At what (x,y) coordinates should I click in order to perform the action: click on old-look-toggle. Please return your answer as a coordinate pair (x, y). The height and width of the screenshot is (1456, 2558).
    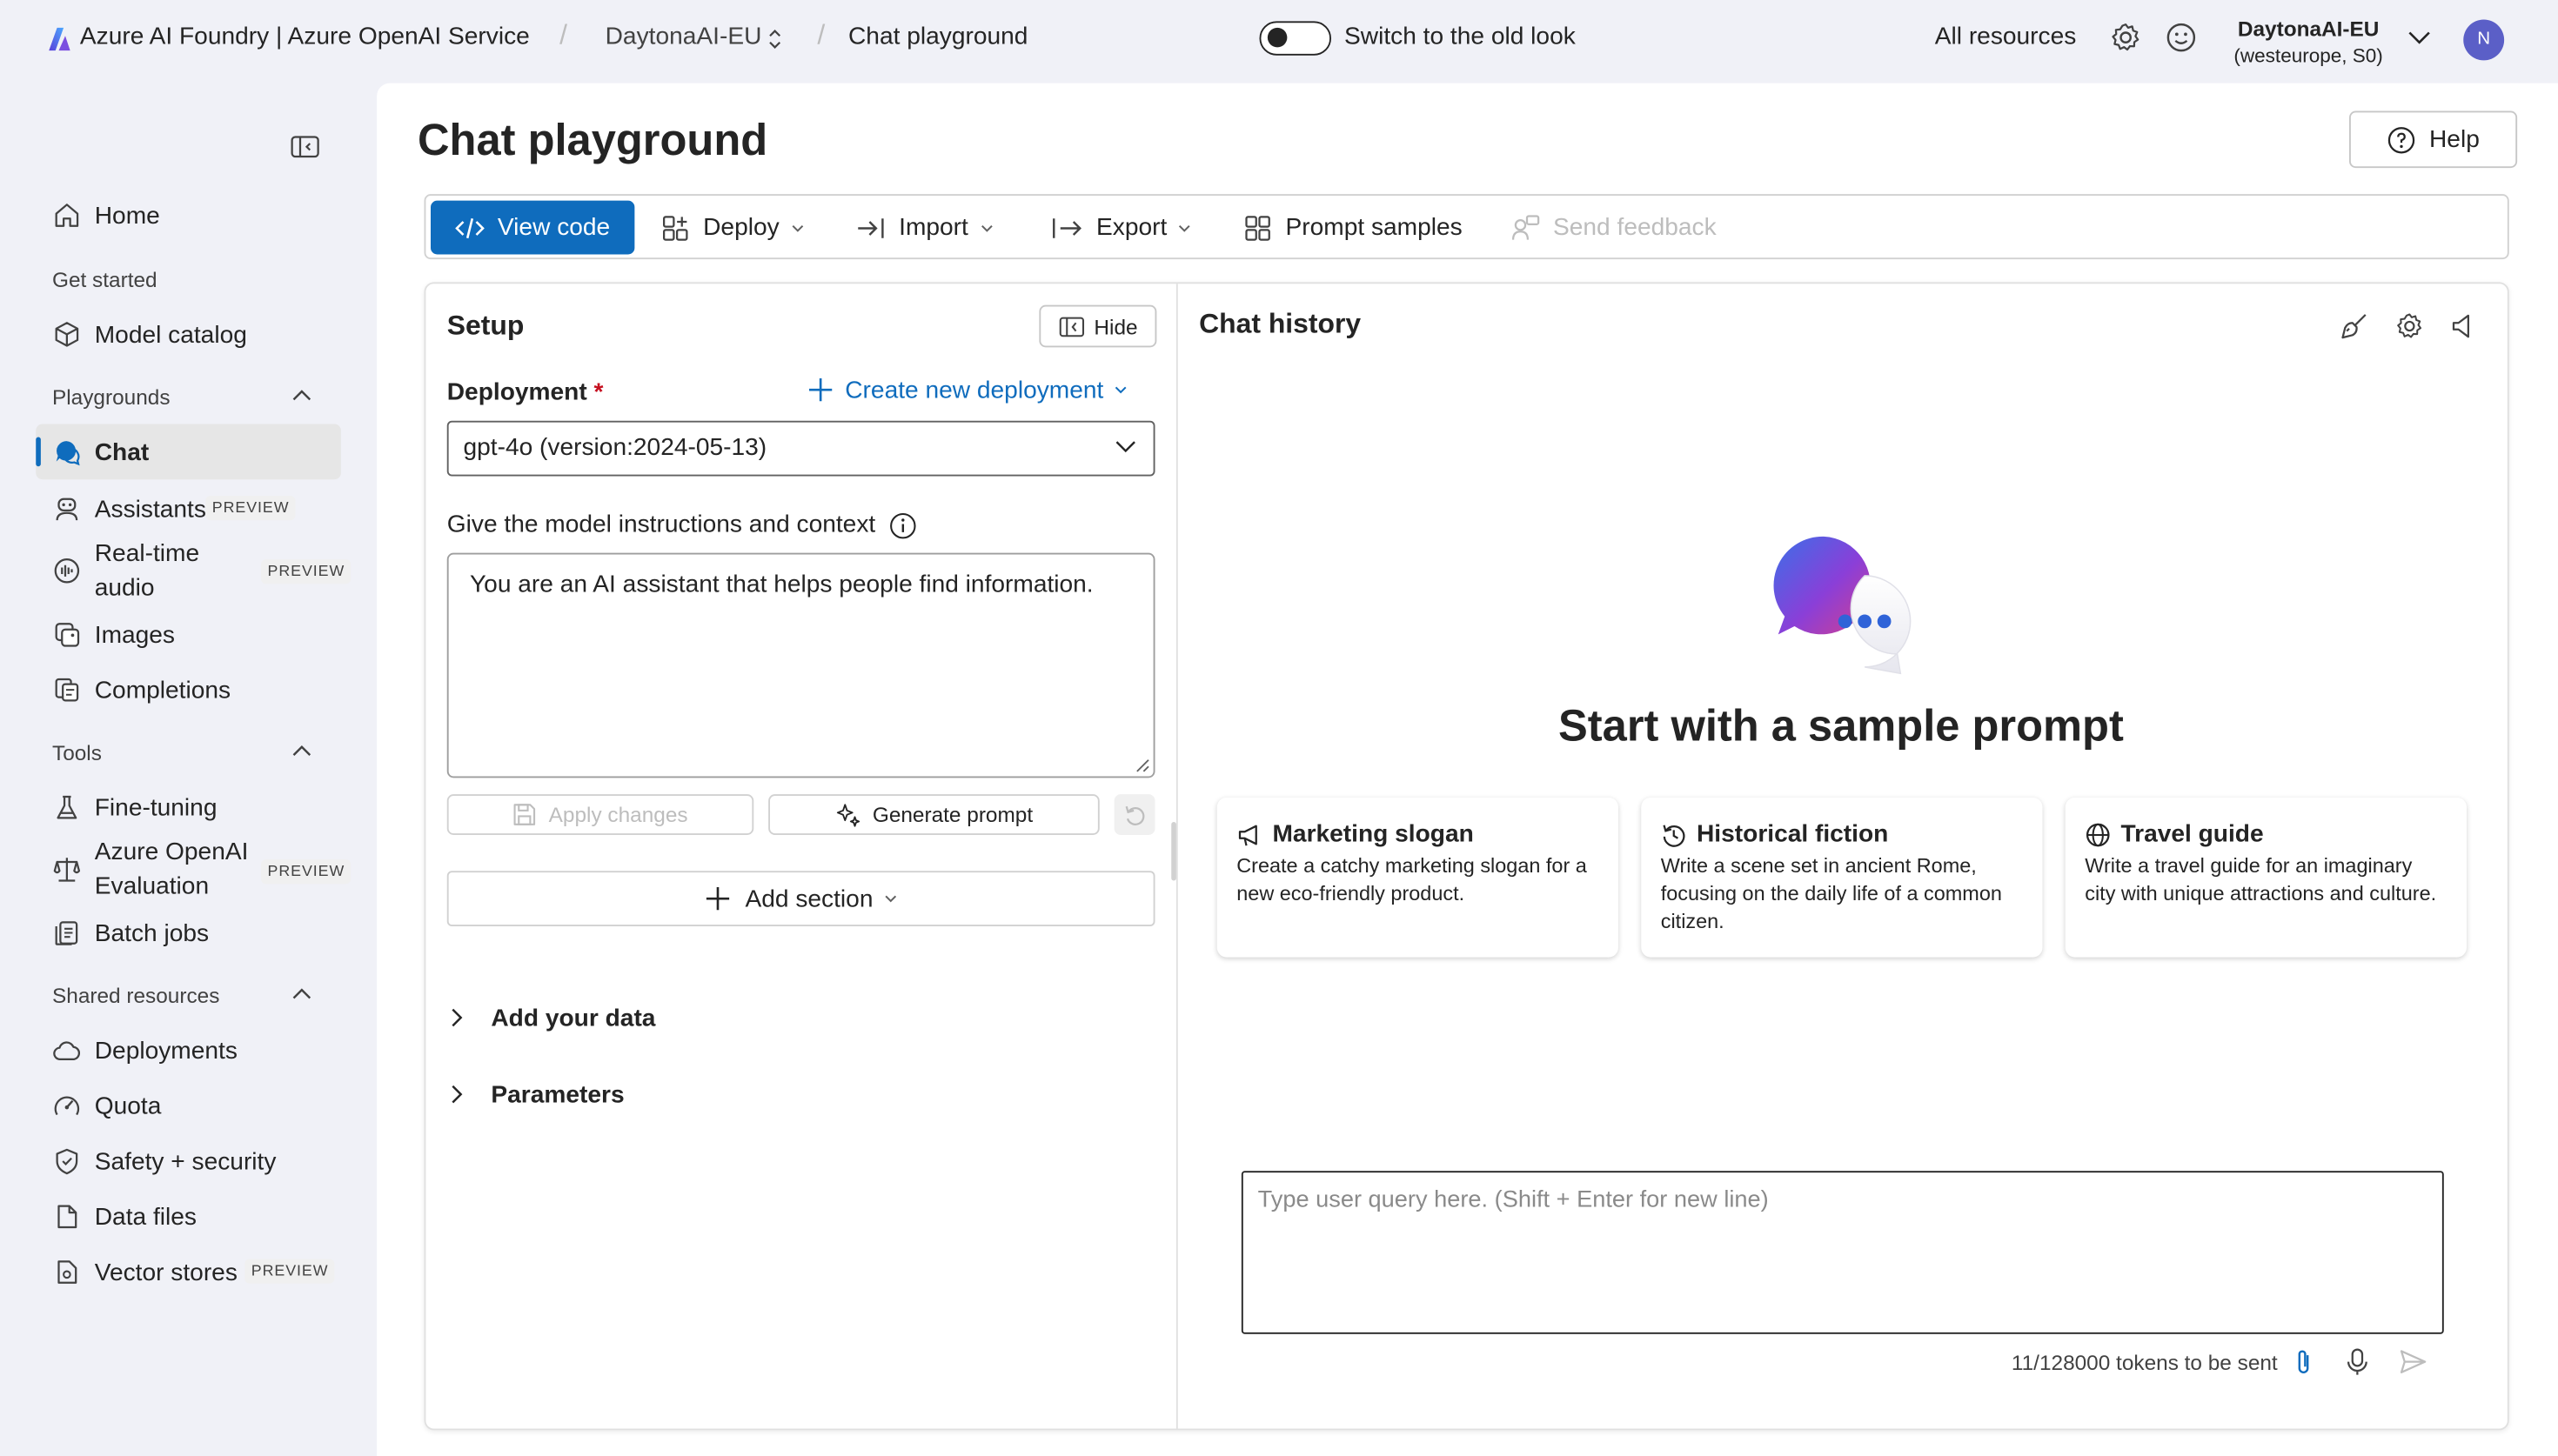
    Looking at the image, I should click on (1295, 38).